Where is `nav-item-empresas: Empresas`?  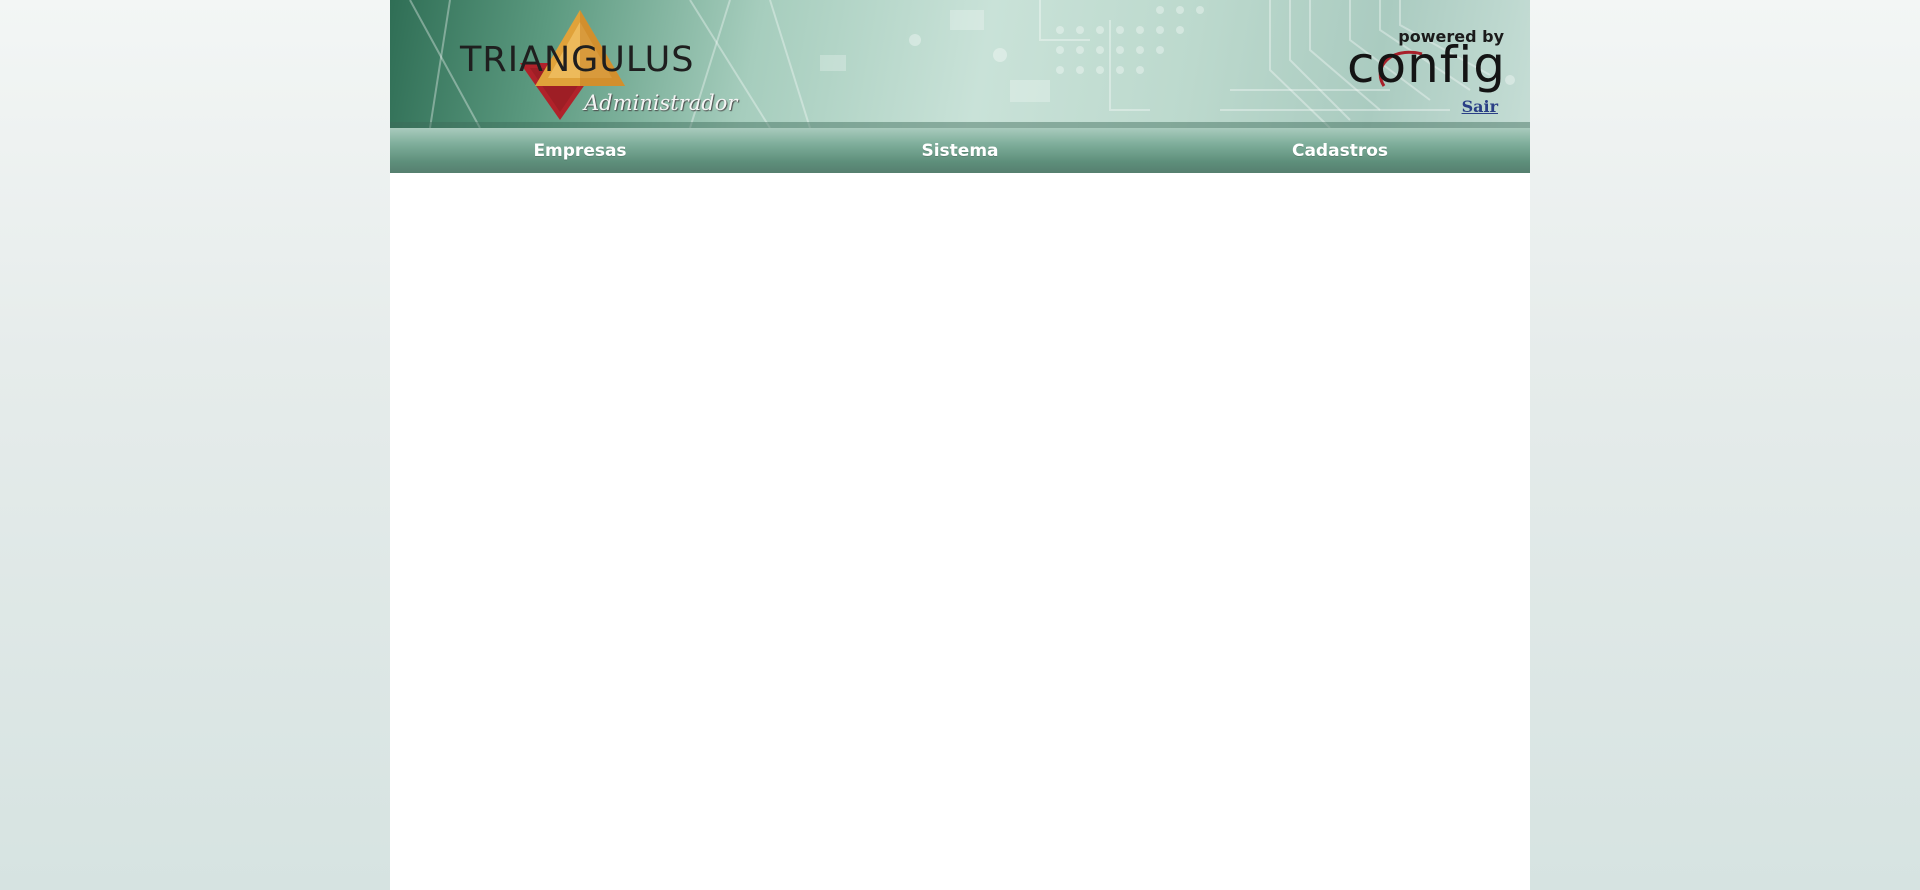 nav-item-empresas: Empresas is located at coordinates (580, 151).